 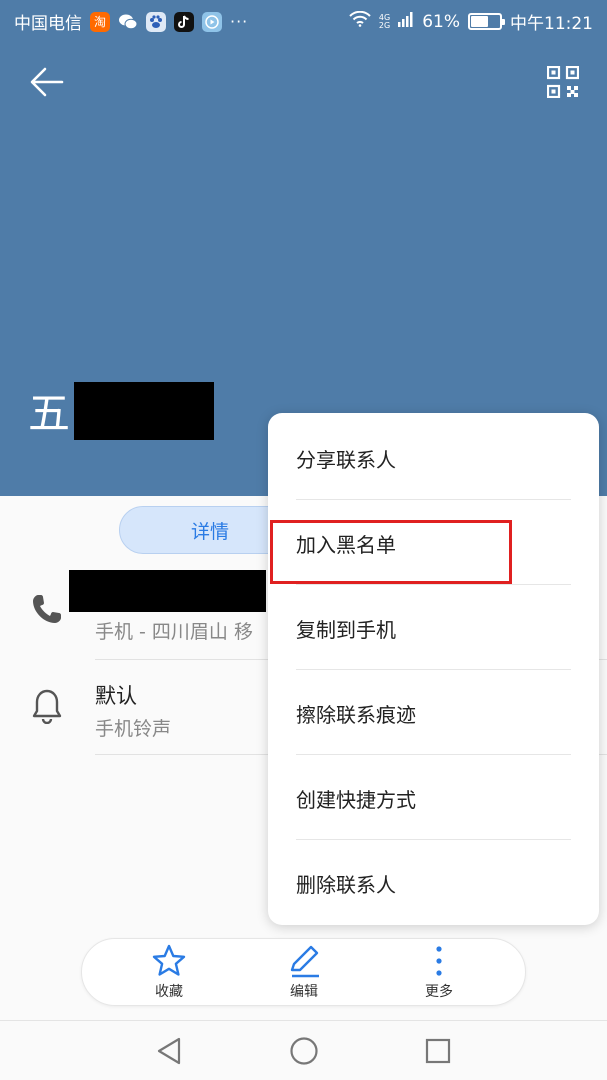 I want to click on status-left: 中国电信 淘 ···, so click(x=131, y=21).